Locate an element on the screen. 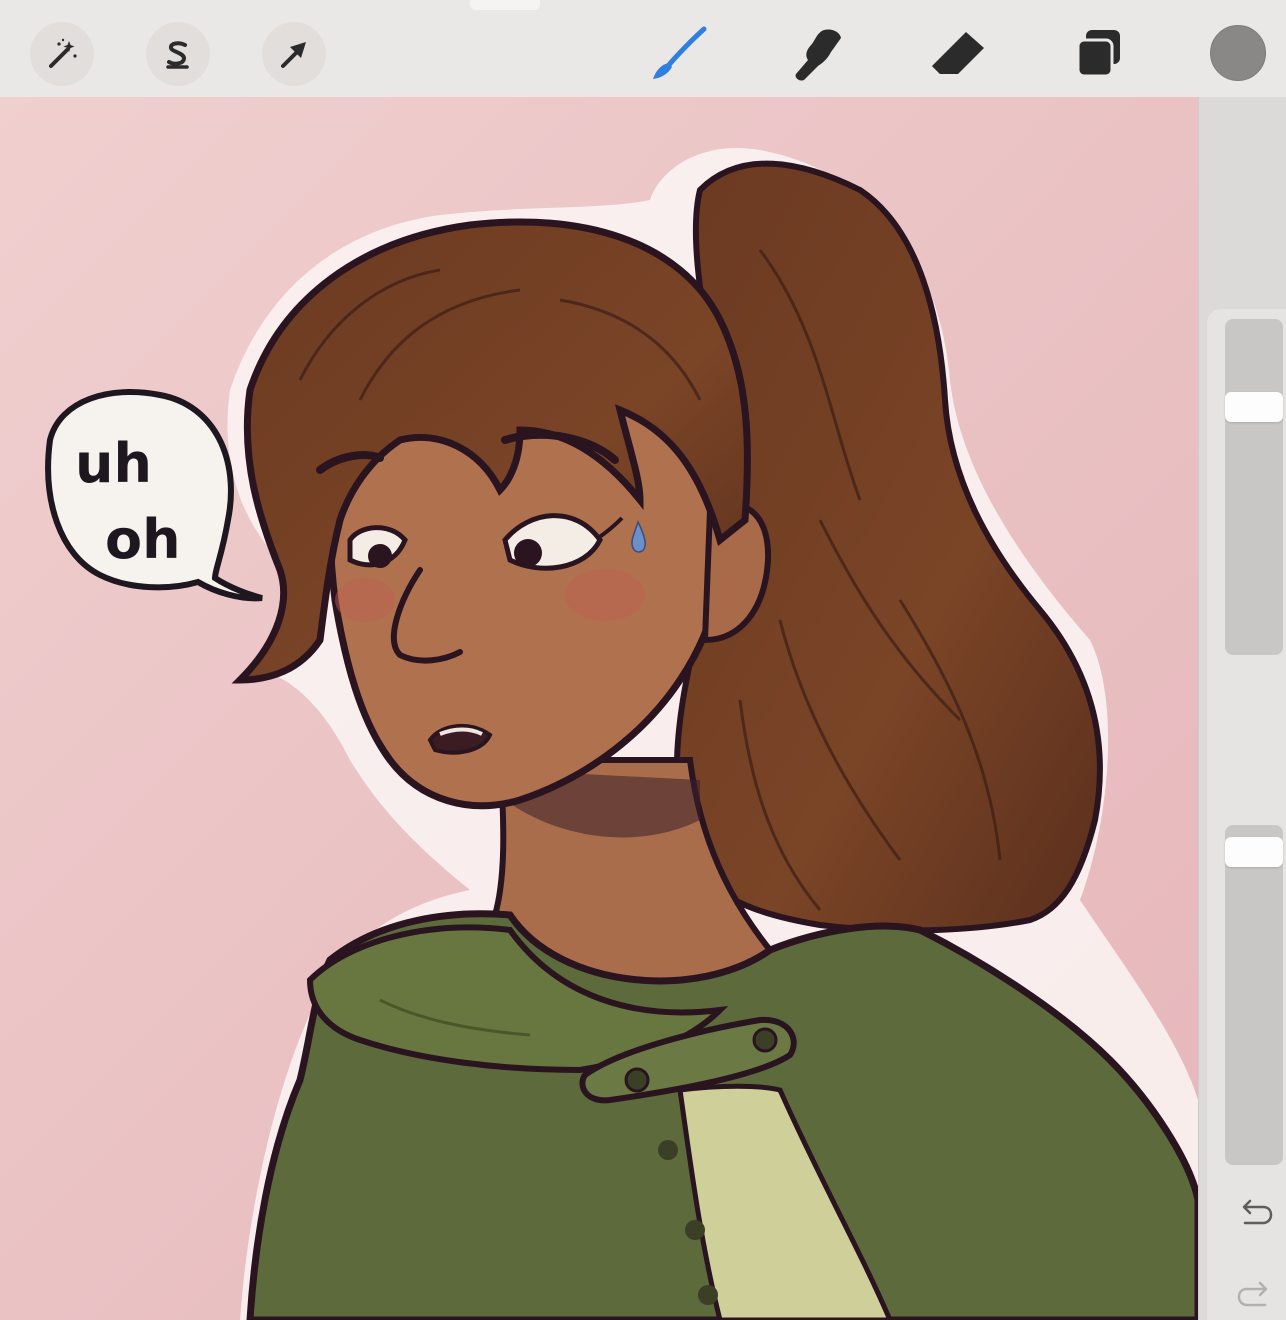  smudge-tool-button is located at coordinates (818, 54).